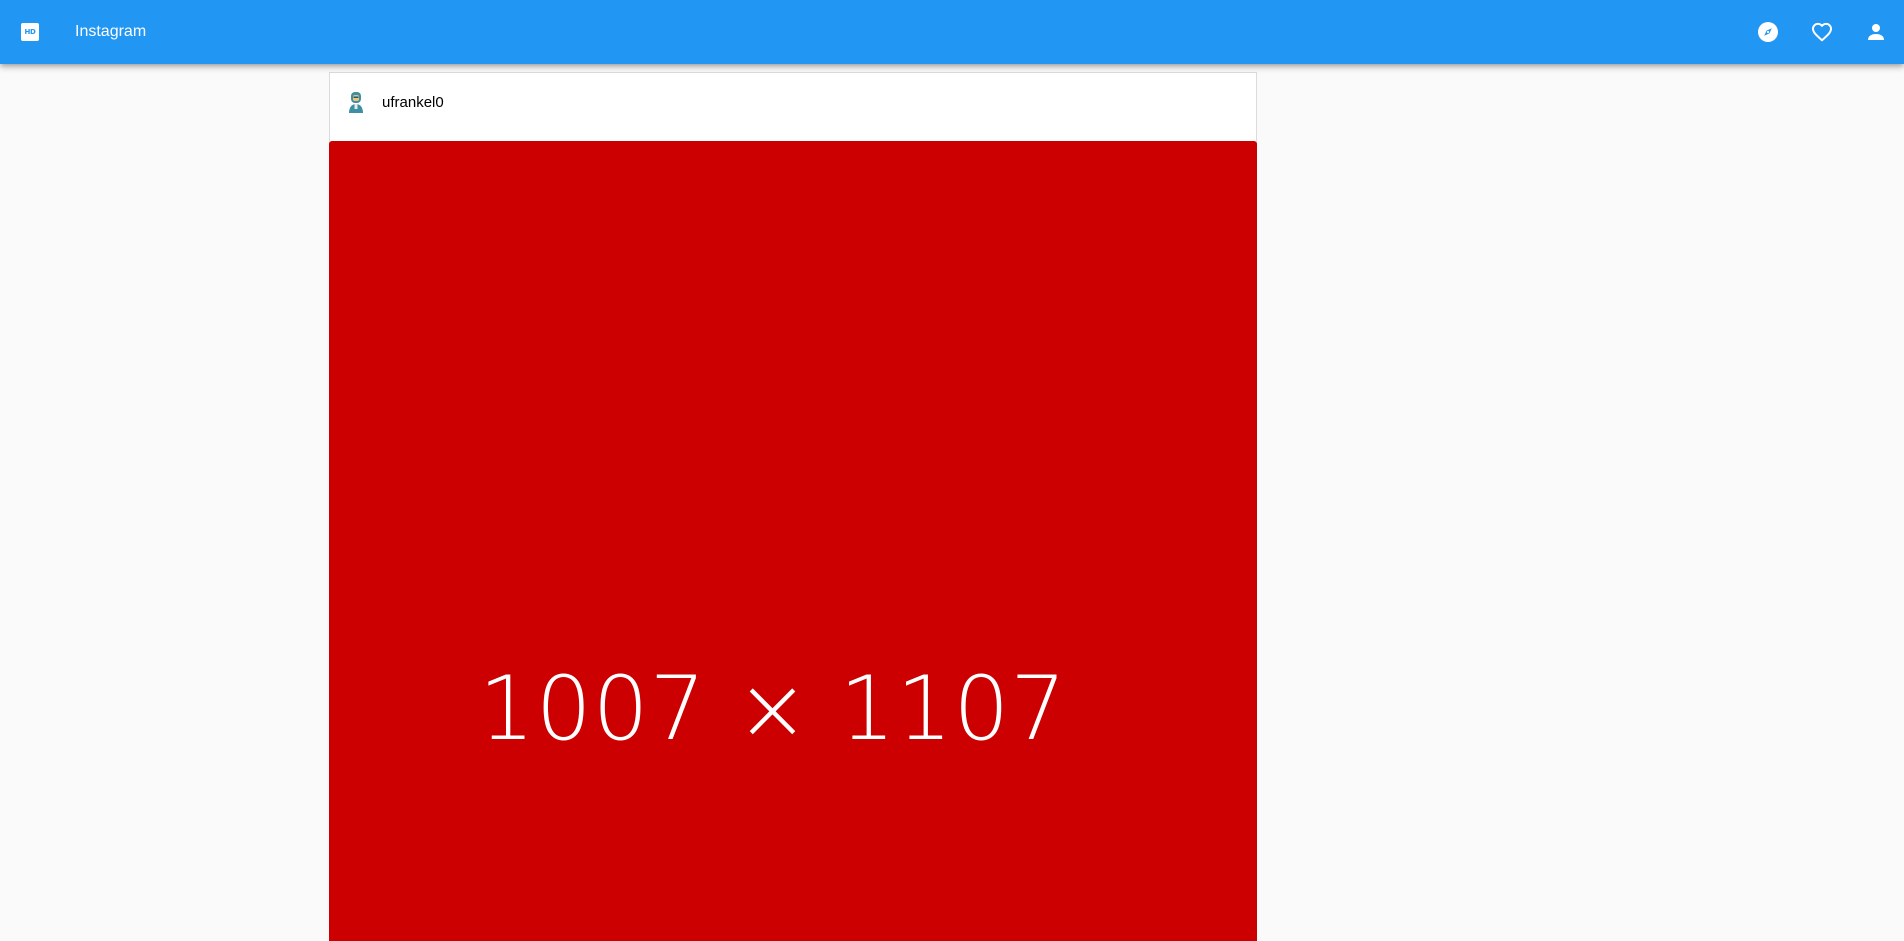 This screenshot has width=1904, height=941. I want to click on activity-button, so click(1822, 32).